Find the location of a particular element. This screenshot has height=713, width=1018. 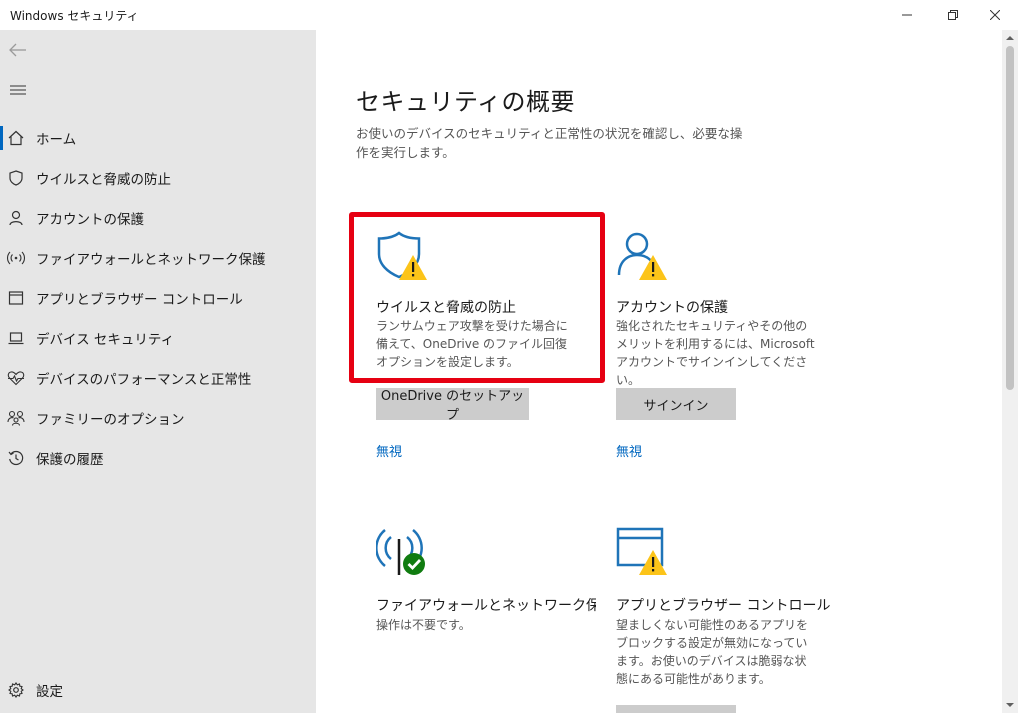

sidebar-item-device-performance: デバイスのパフォーマンスと正常性 is located at coordinates (158, 378).